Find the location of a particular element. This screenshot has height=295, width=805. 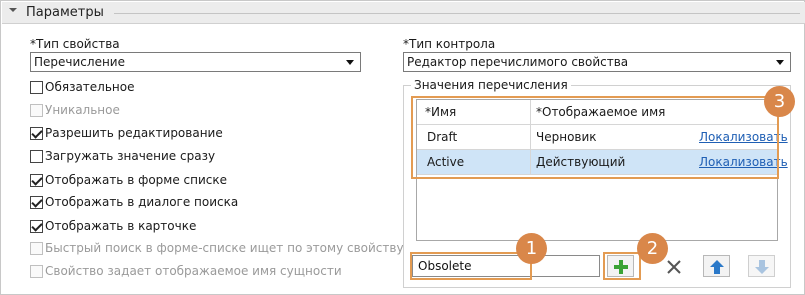

checkbox-label: Отображать в карточке is located at coordinates (121, 226).